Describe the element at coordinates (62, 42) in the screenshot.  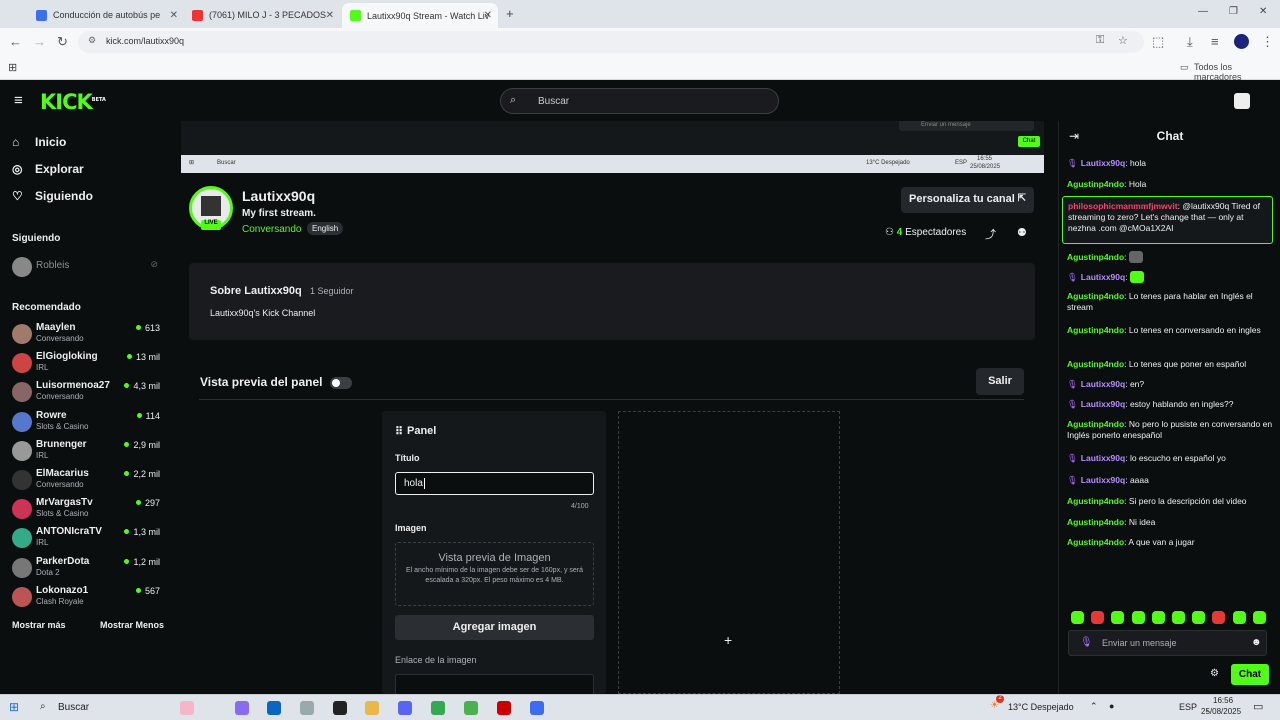
I see `reload-icon: ↻` at that location.